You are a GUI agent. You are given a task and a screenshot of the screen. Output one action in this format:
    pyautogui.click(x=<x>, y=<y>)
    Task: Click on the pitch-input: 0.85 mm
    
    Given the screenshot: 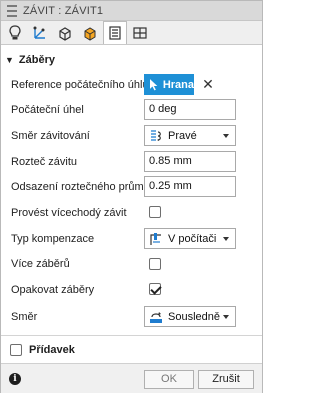 What is the action you would take?
    pyautogui.click(x=190, y=161)
    